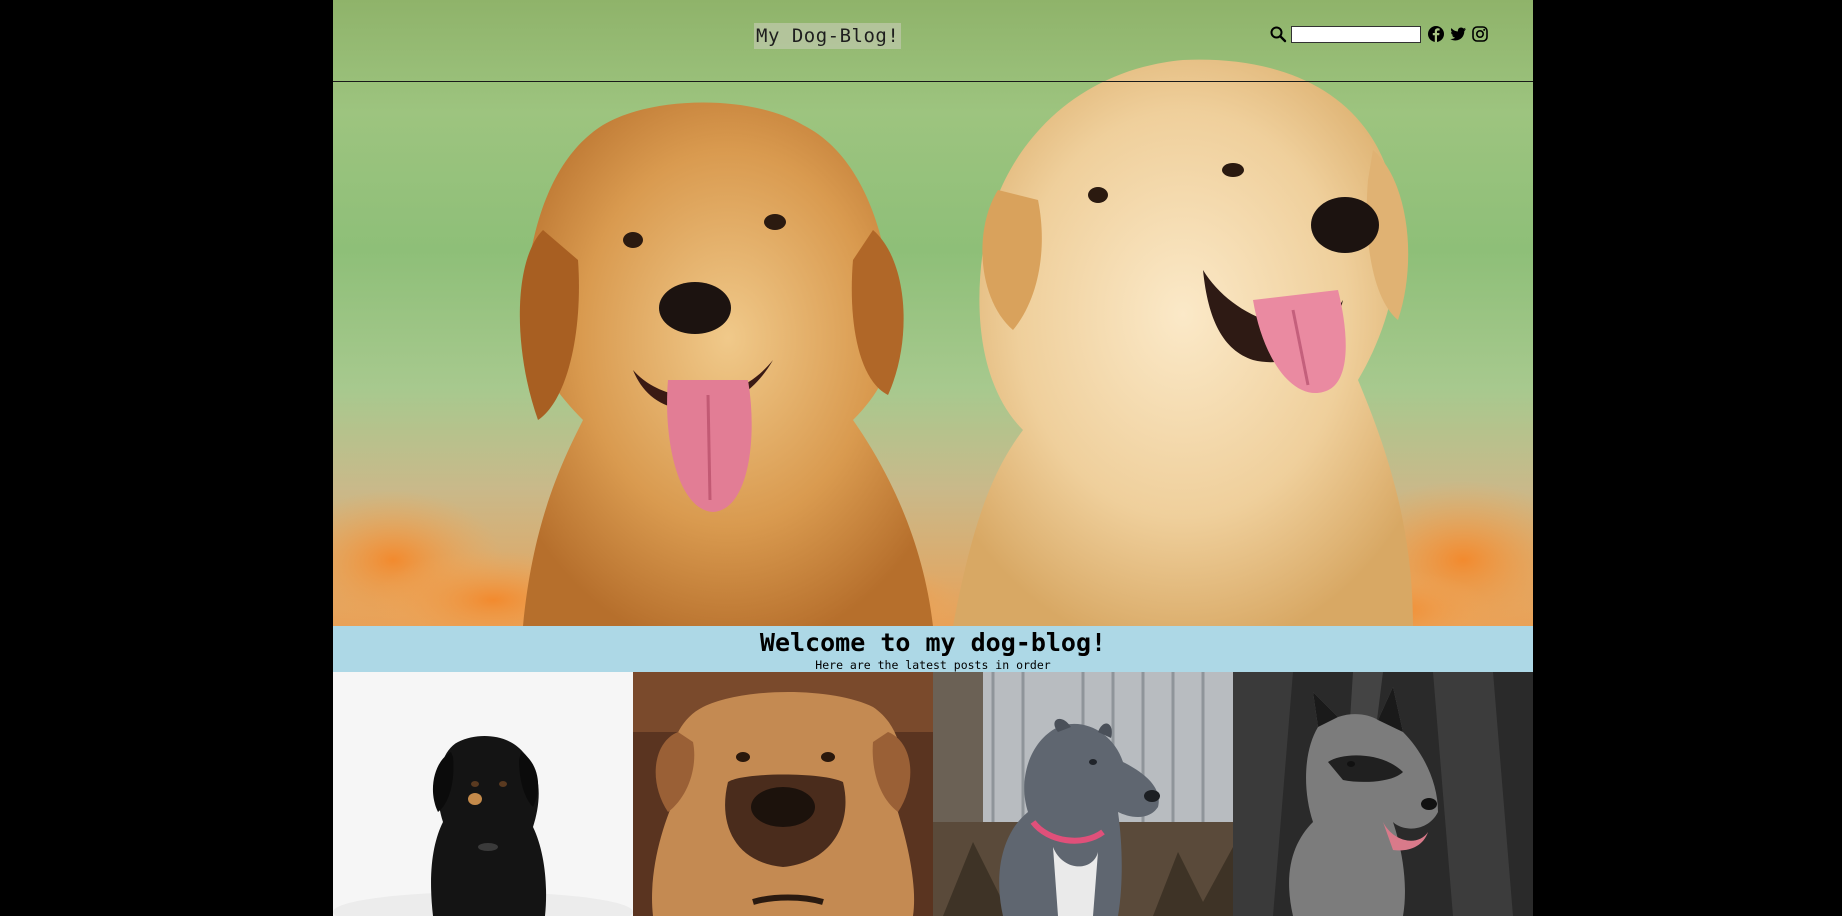 The height and width of the screenshot is (916, 1842). What do you see at coordinates (933, 642) in the screenshot?
I see `welcome-title: Welcome to my dog-blog!` at bounding box center [933, 642].